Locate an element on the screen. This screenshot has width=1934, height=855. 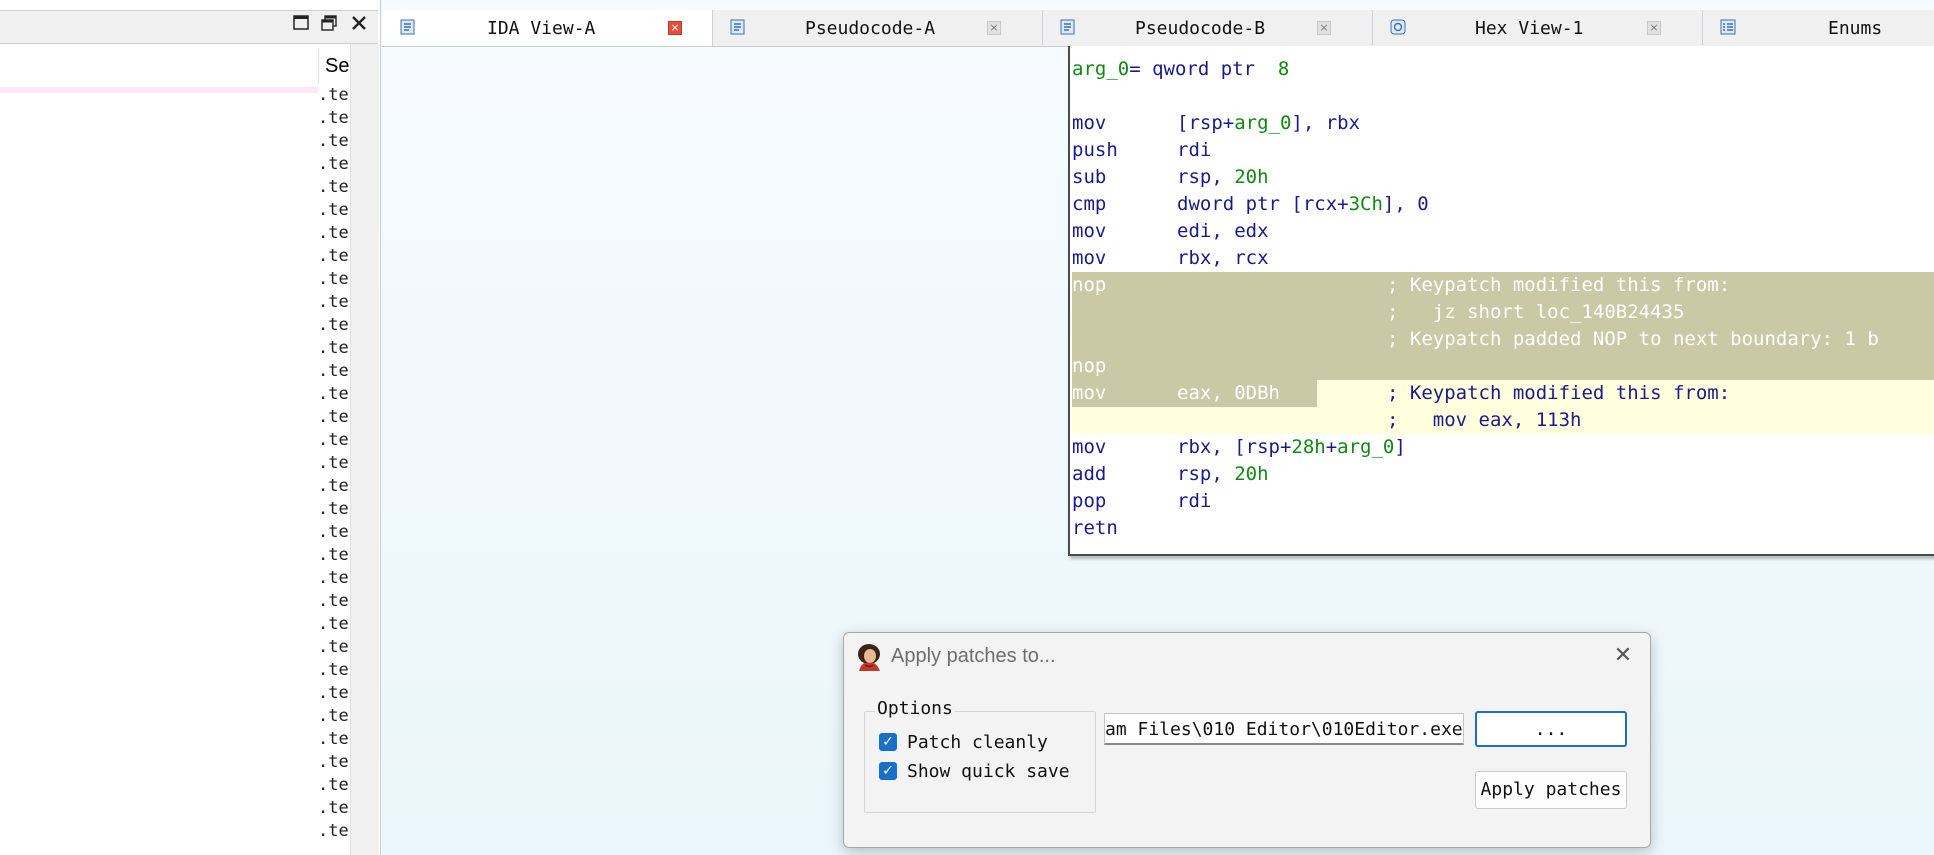
stack-var-name: arg_0 is located at coordinates (1101, 69).